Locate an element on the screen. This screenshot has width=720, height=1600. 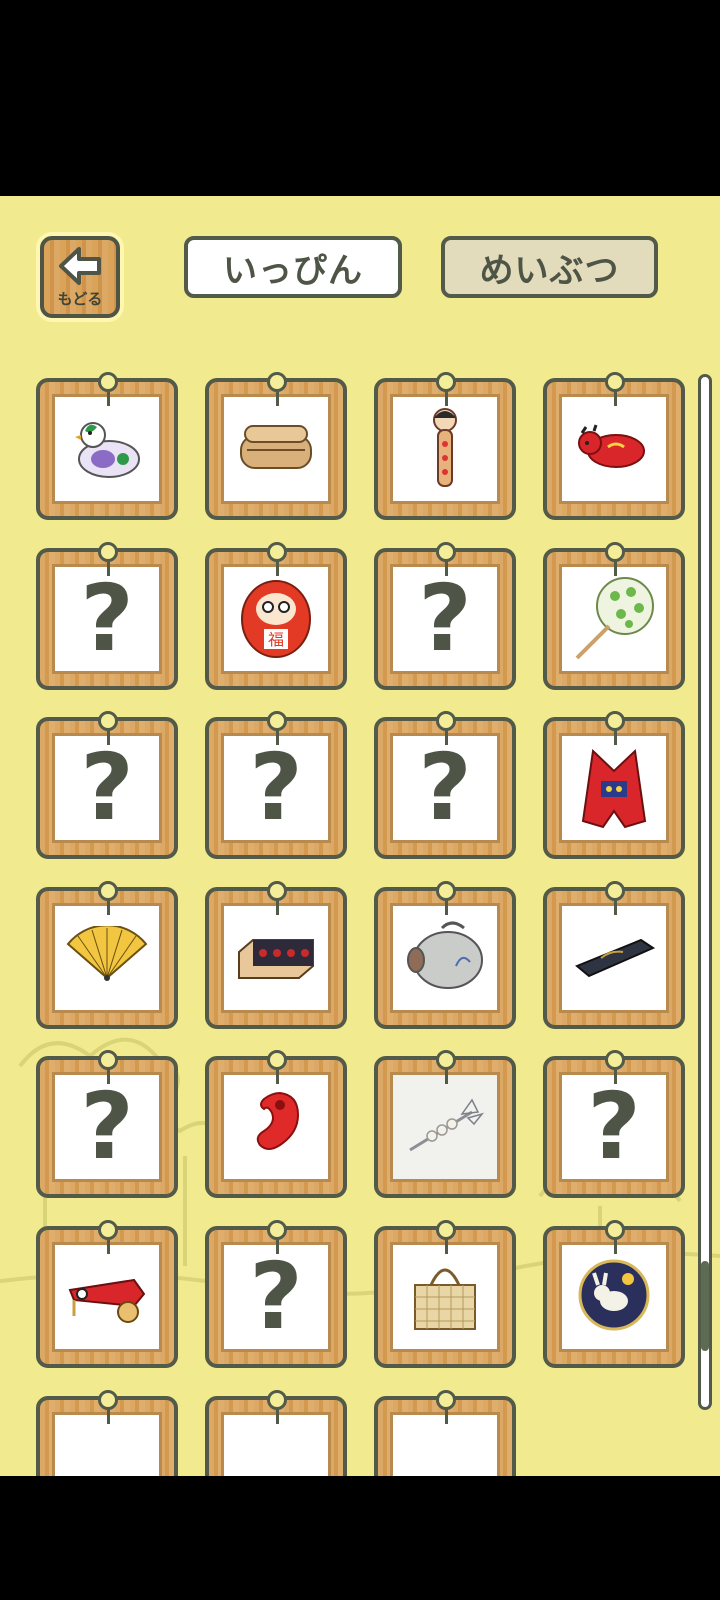
bamboo-basket-icon is located at coordinates (445, 1297).